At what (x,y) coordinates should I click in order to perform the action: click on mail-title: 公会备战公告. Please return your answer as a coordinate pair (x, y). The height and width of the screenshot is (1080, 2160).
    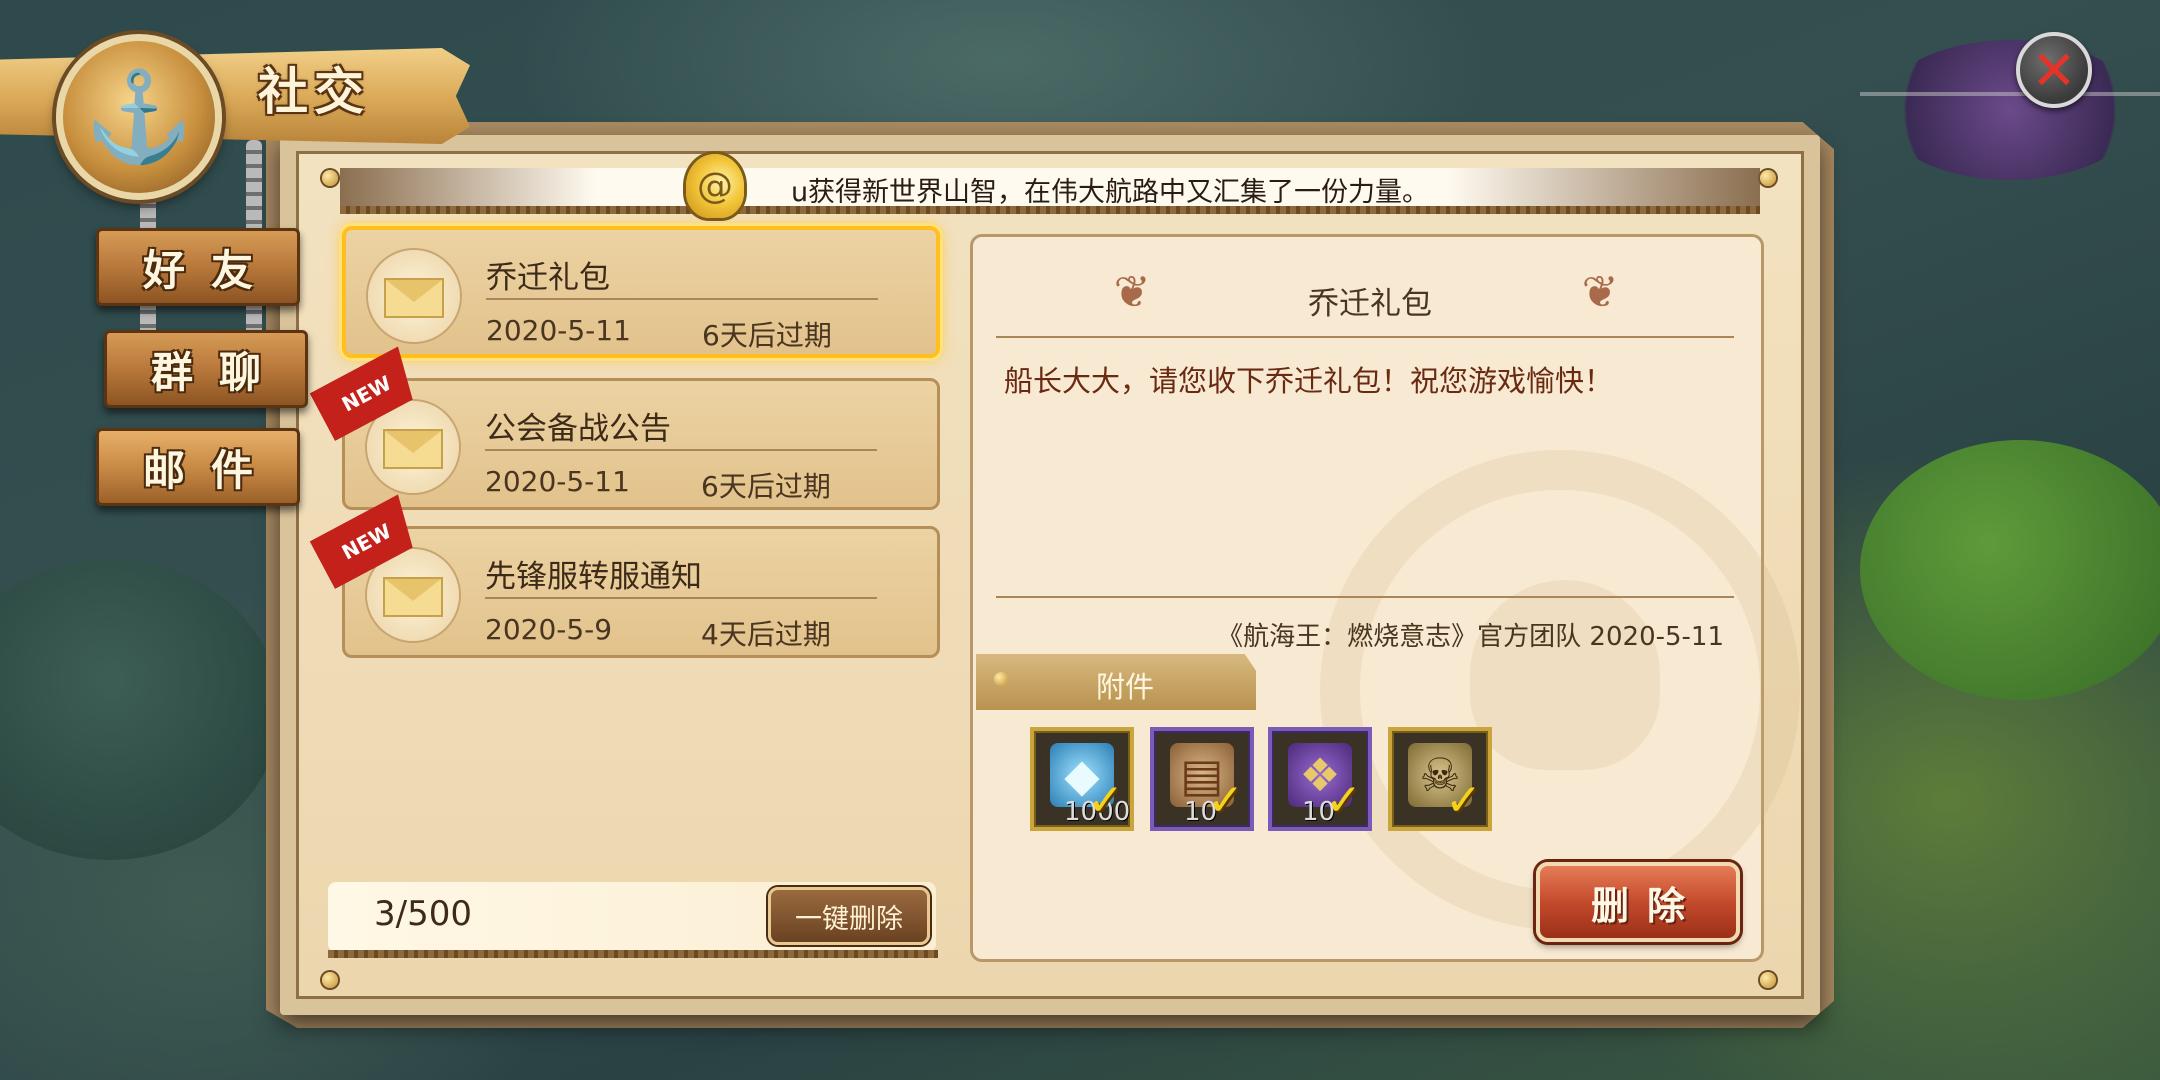
    Looking at the image, I should click on (578, 429).